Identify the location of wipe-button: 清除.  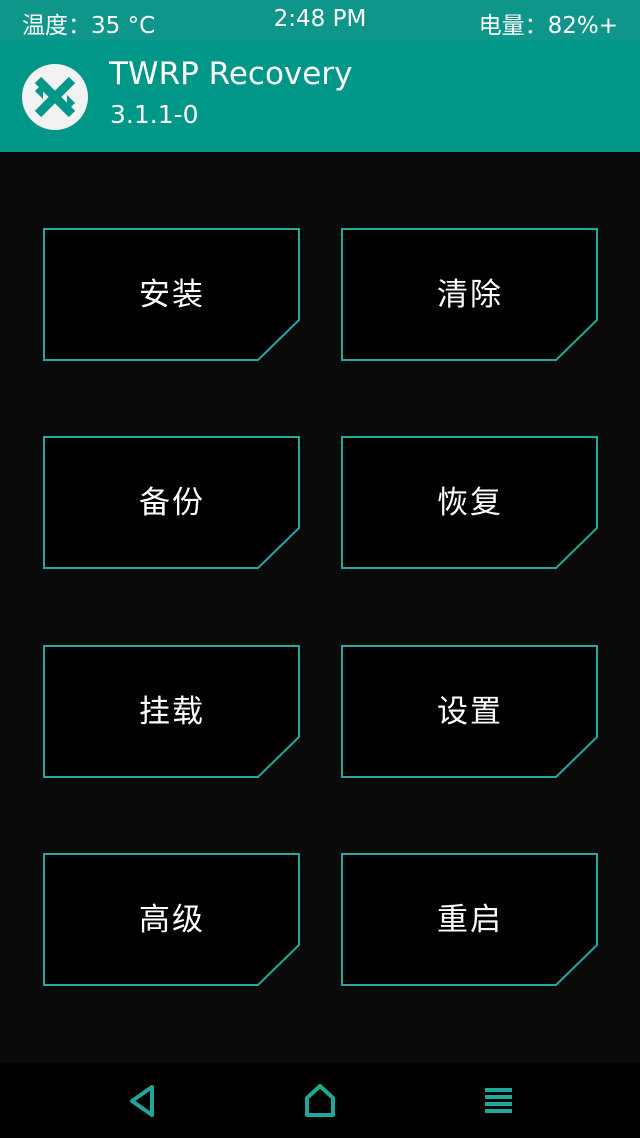
(470, 295).